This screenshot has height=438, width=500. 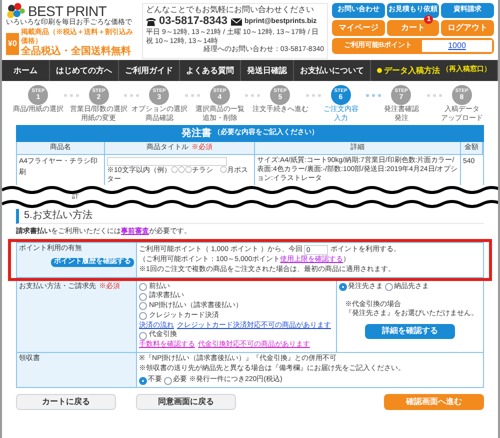 What do you see at coordinates (230, 10) in the screenshot?
I see `contact-headline: どんなことでもお気軽にお問い合わせください` at bounding box center [230, 10].